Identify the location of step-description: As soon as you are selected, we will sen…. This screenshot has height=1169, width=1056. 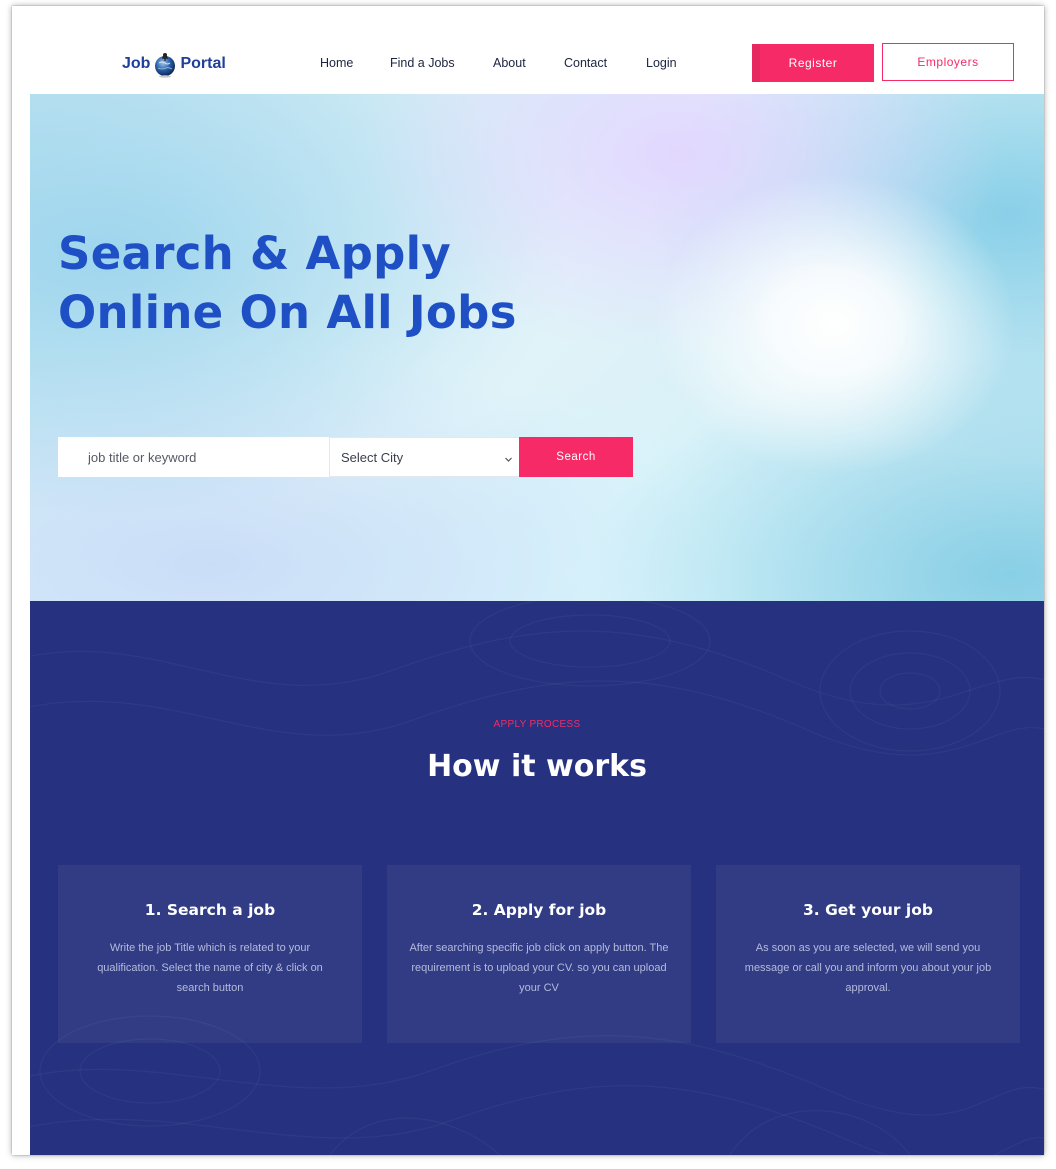
(868, 968).